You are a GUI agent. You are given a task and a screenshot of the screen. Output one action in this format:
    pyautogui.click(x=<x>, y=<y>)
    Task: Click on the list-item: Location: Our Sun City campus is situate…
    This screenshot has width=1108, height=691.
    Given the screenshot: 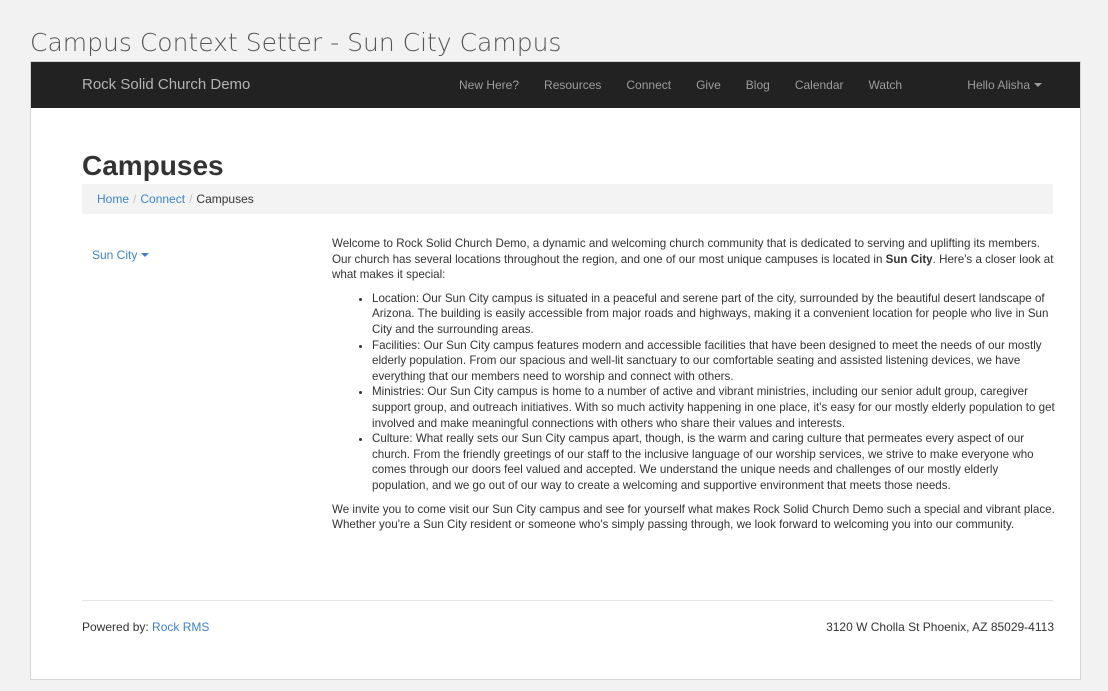 What is the action you would take?
    pyautogui.click(x=714, y=314)
    